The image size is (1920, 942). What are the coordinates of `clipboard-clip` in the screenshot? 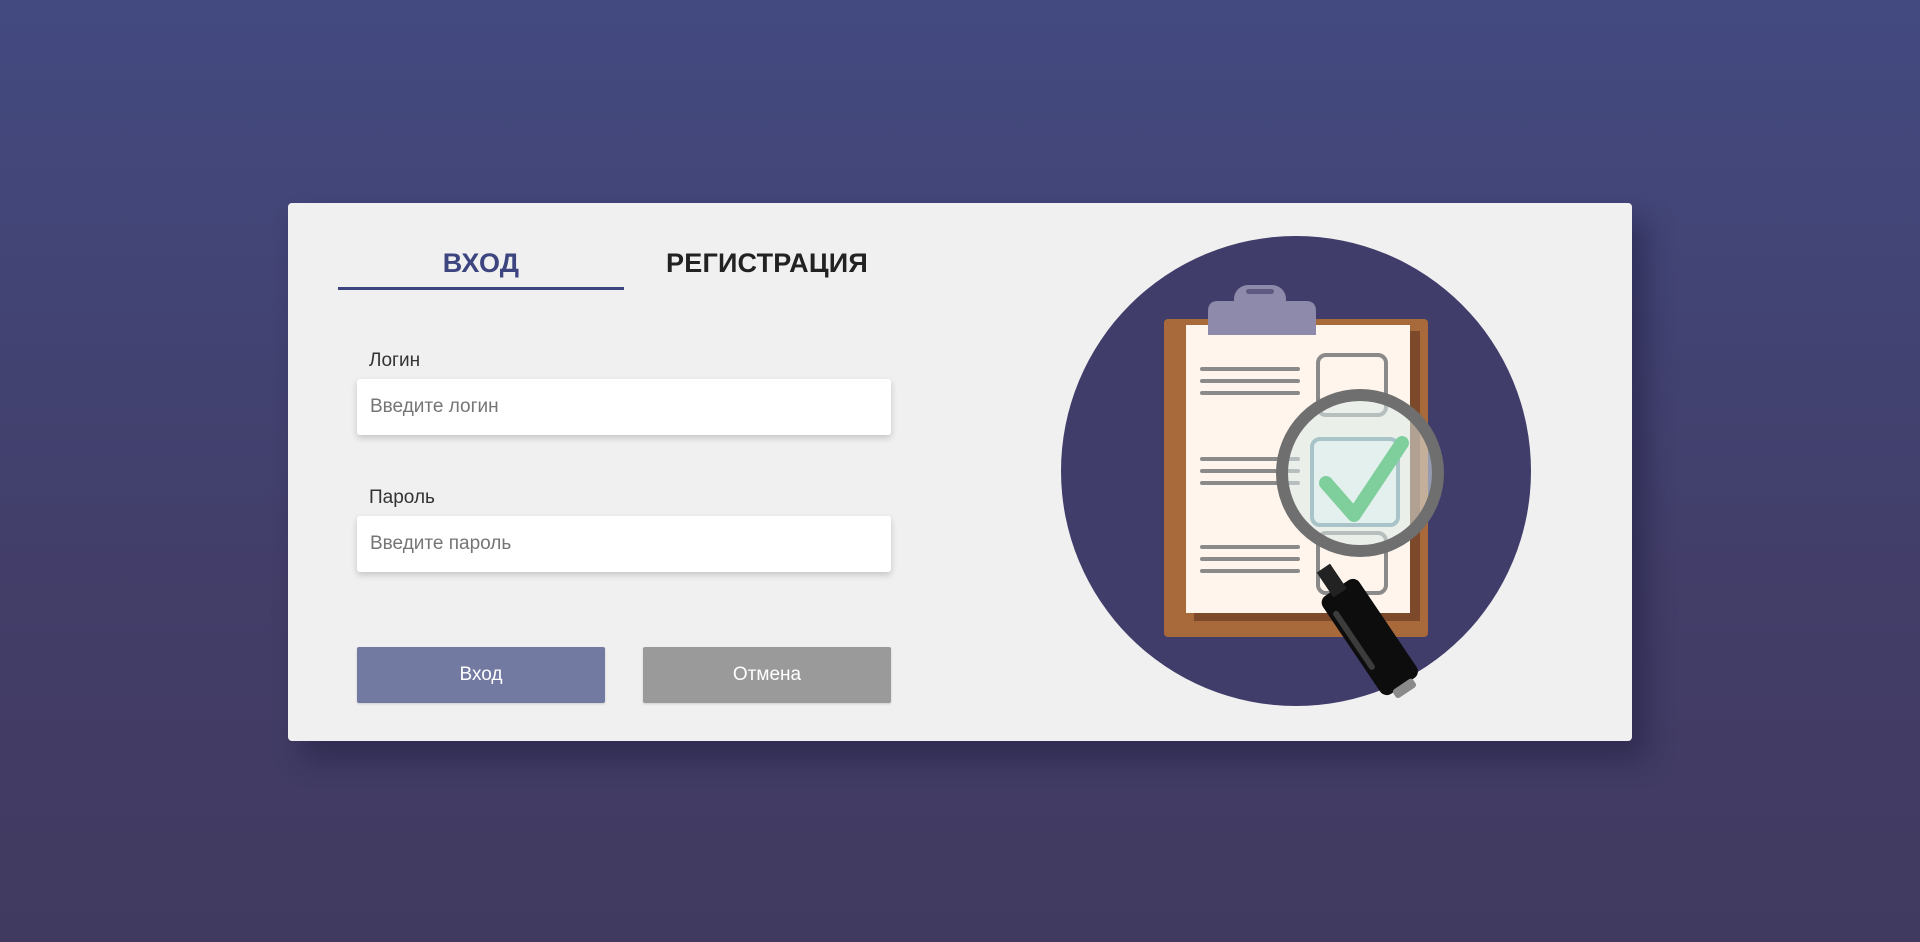 It's located at (1262, 318).